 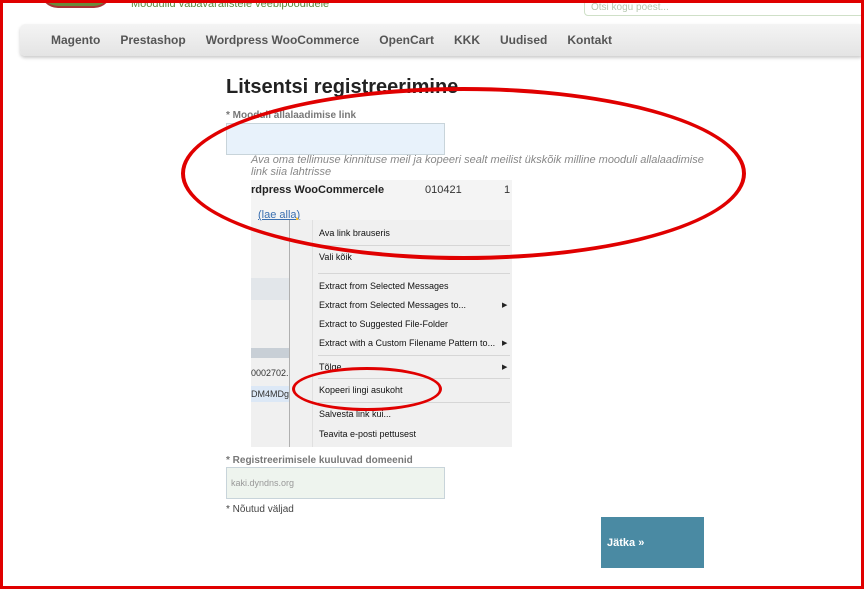 I want to click on nav-item-kontakt: Kontakt, so click(x=589, y=40).